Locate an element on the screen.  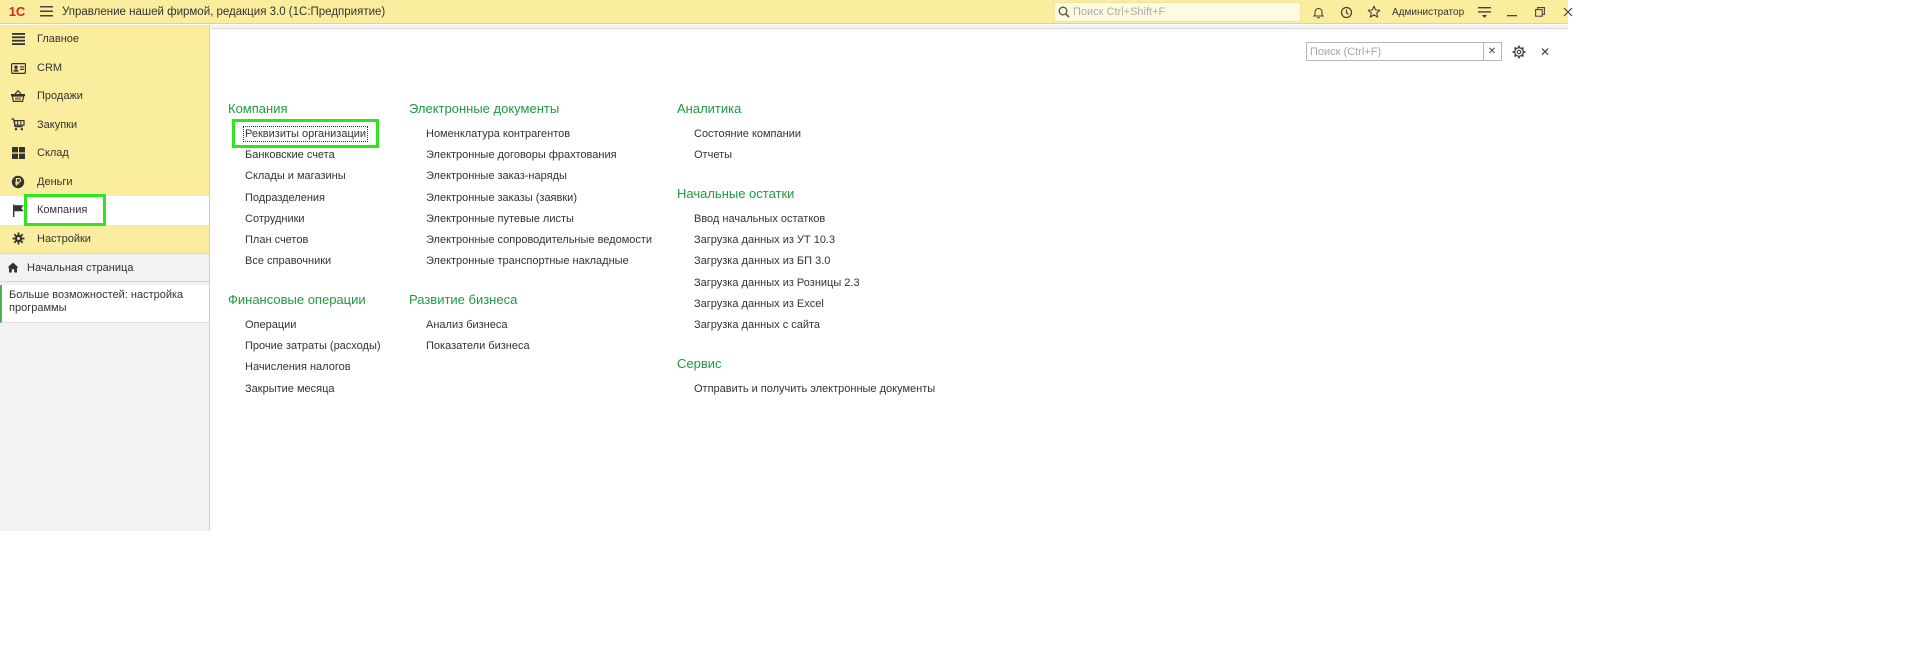
link-eorders: Электронные заказы (заявки) is located at coordinates (501, 198).